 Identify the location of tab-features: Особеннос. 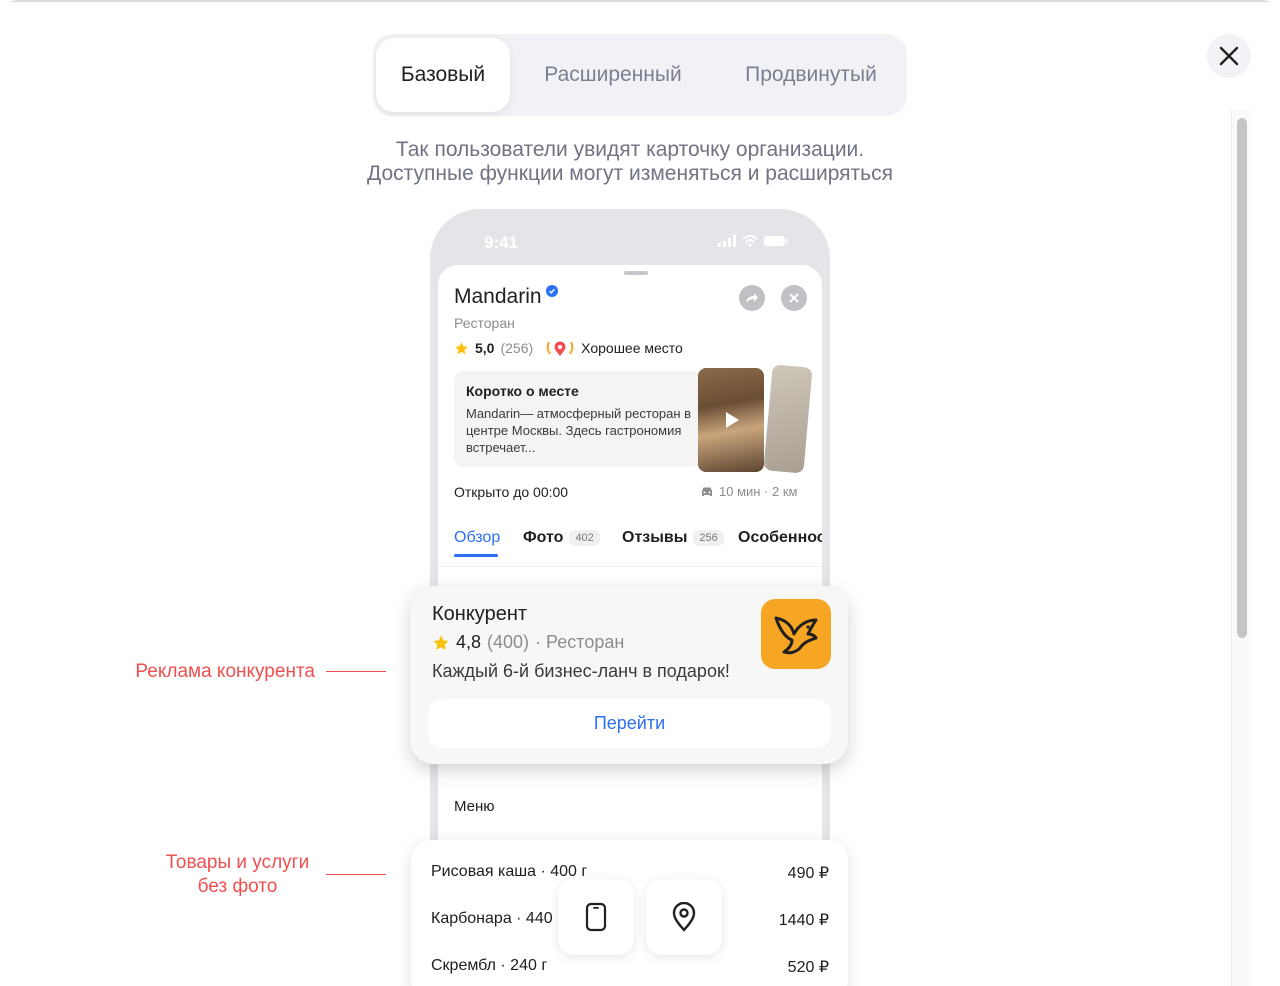
(780, 538).